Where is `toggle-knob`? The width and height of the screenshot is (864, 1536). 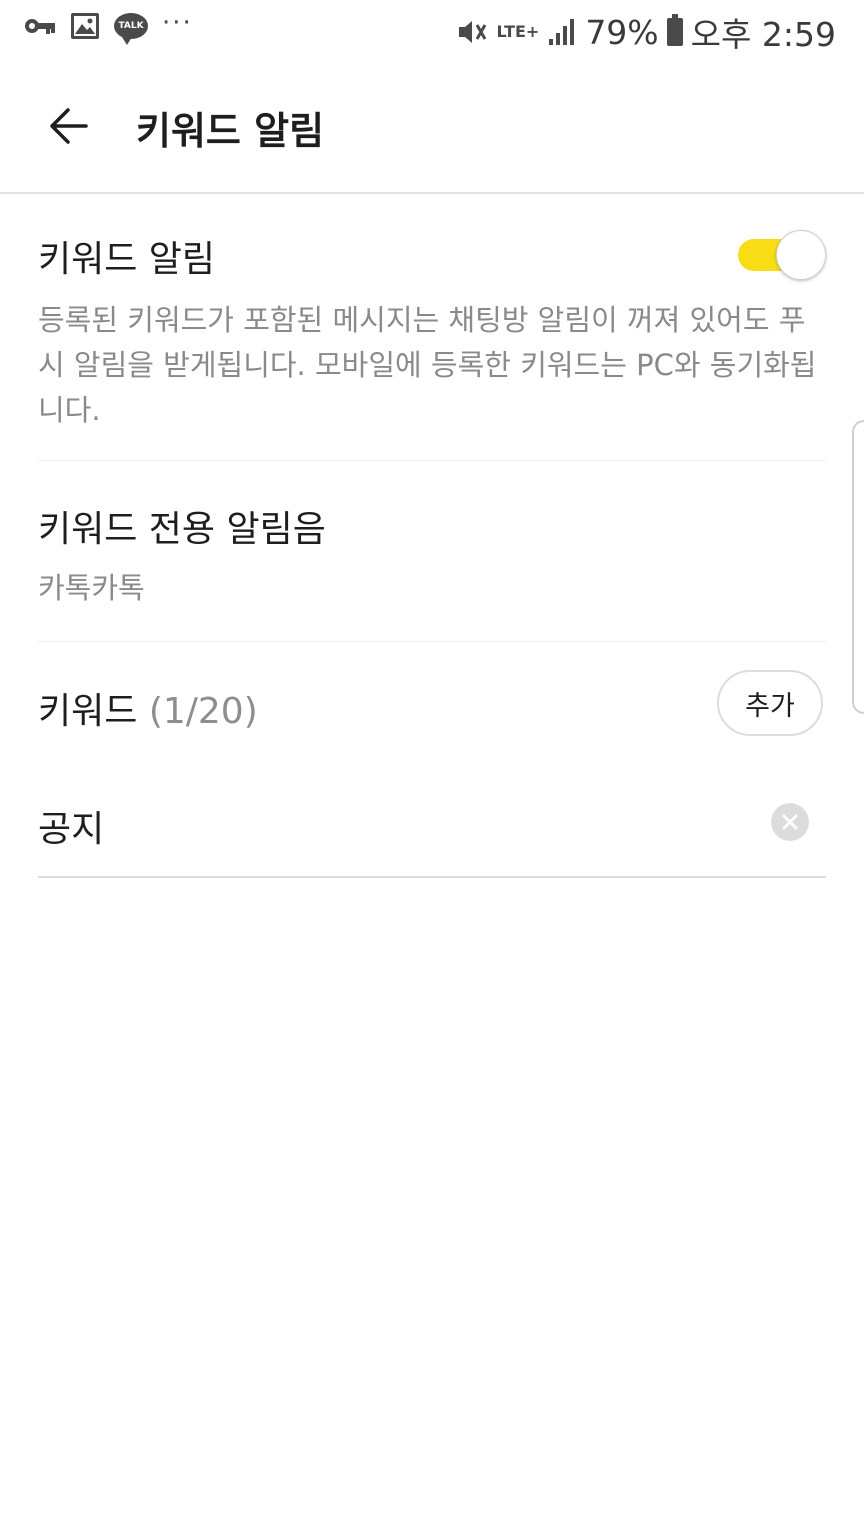
toggle-knob is located at coordinates (801, 255).